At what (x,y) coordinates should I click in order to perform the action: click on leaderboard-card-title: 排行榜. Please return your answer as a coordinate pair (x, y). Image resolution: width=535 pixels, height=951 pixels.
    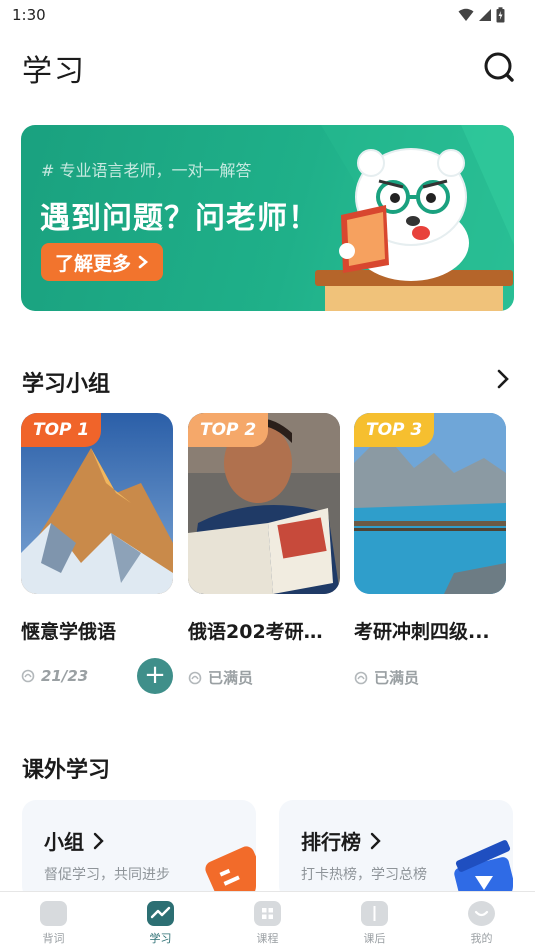
    Looking at the image, I should click on (342, 840).